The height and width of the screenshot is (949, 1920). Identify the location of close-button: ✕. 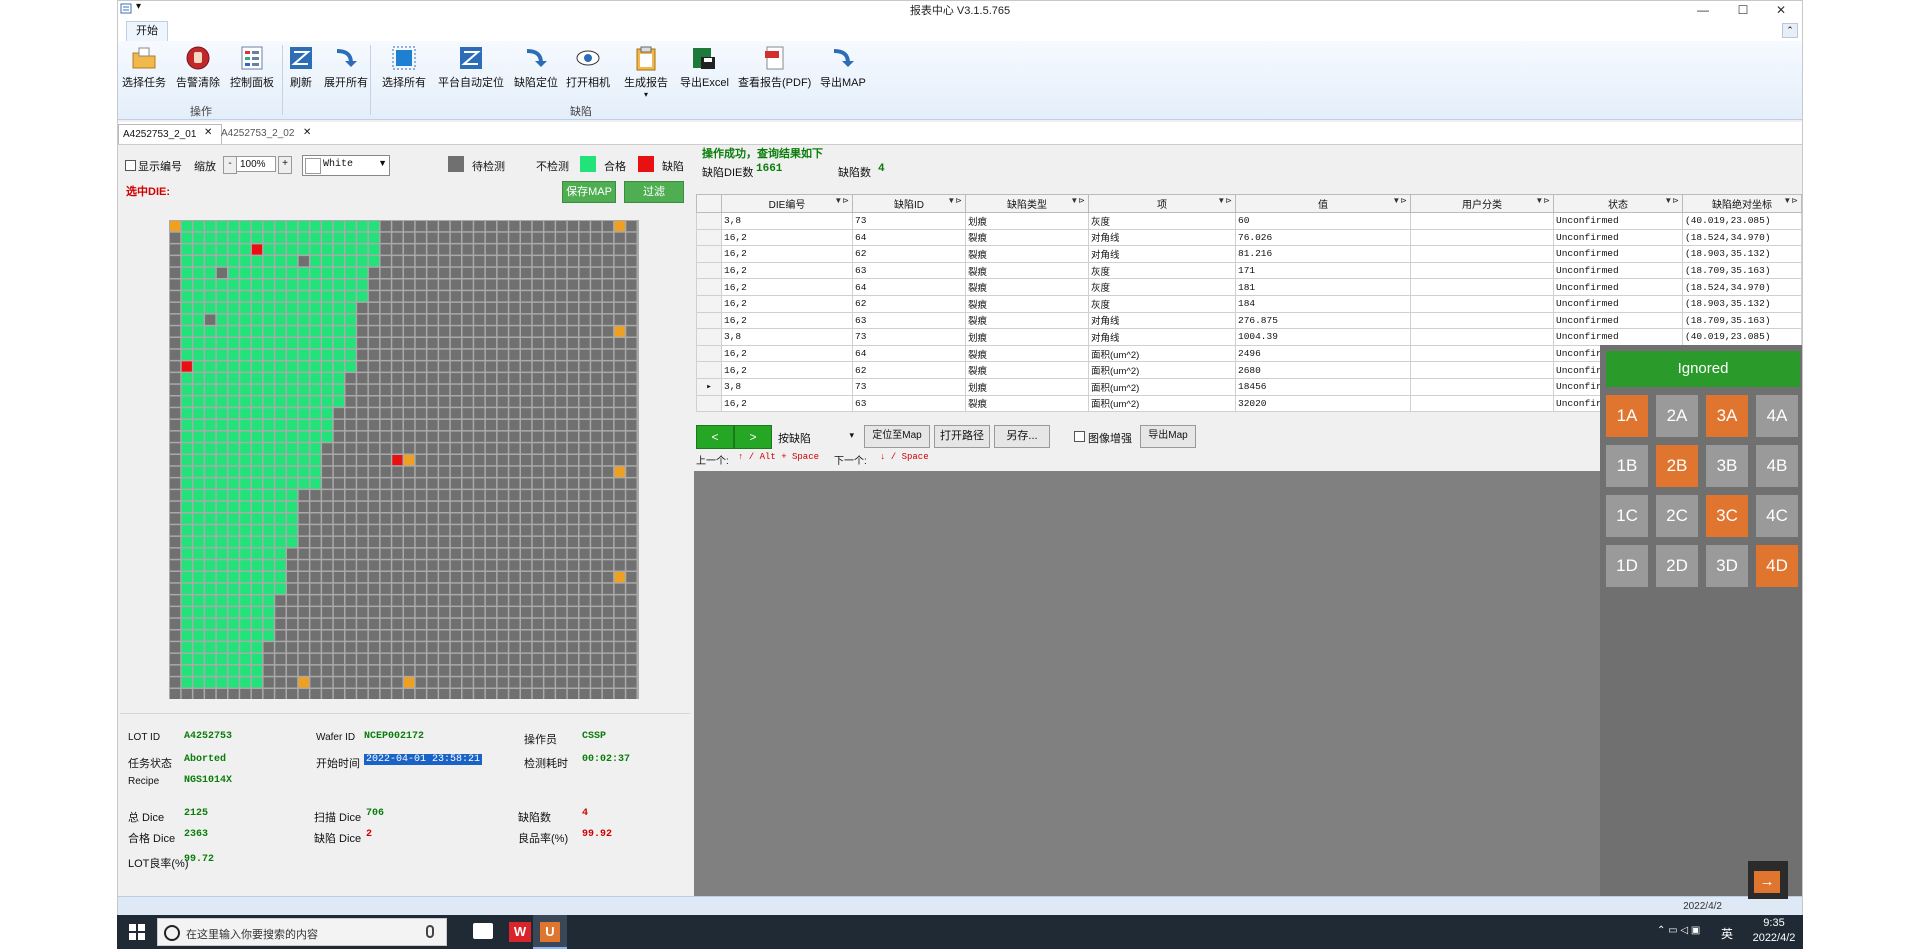
(1781, 10).